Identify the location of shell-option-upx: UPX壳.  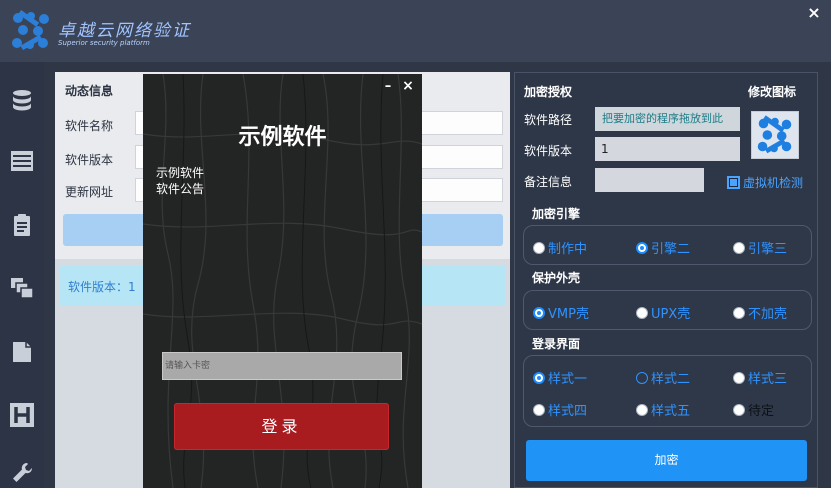
(663, 312).